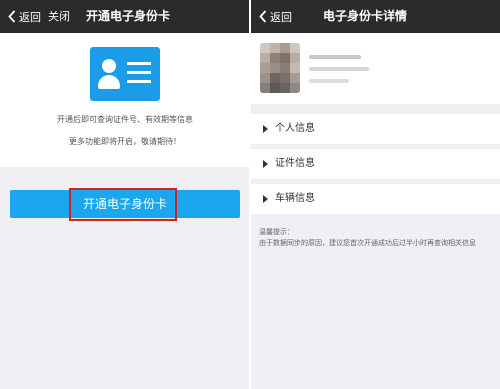  What do you see at coordinates (375, 199) in the screenshot?
I see `section-vehicle-info: 车辆信息` at bounding box center [375, 199].